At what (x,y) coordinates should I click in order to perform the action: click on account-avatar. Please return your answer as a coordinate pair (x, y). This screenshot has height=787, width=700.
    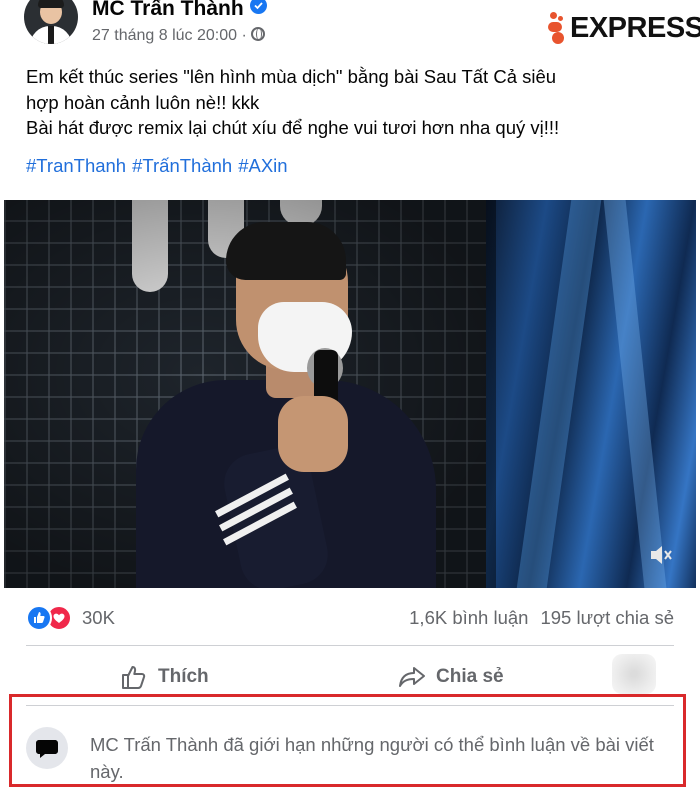
    Looking at the image, I should click on (634, 674).